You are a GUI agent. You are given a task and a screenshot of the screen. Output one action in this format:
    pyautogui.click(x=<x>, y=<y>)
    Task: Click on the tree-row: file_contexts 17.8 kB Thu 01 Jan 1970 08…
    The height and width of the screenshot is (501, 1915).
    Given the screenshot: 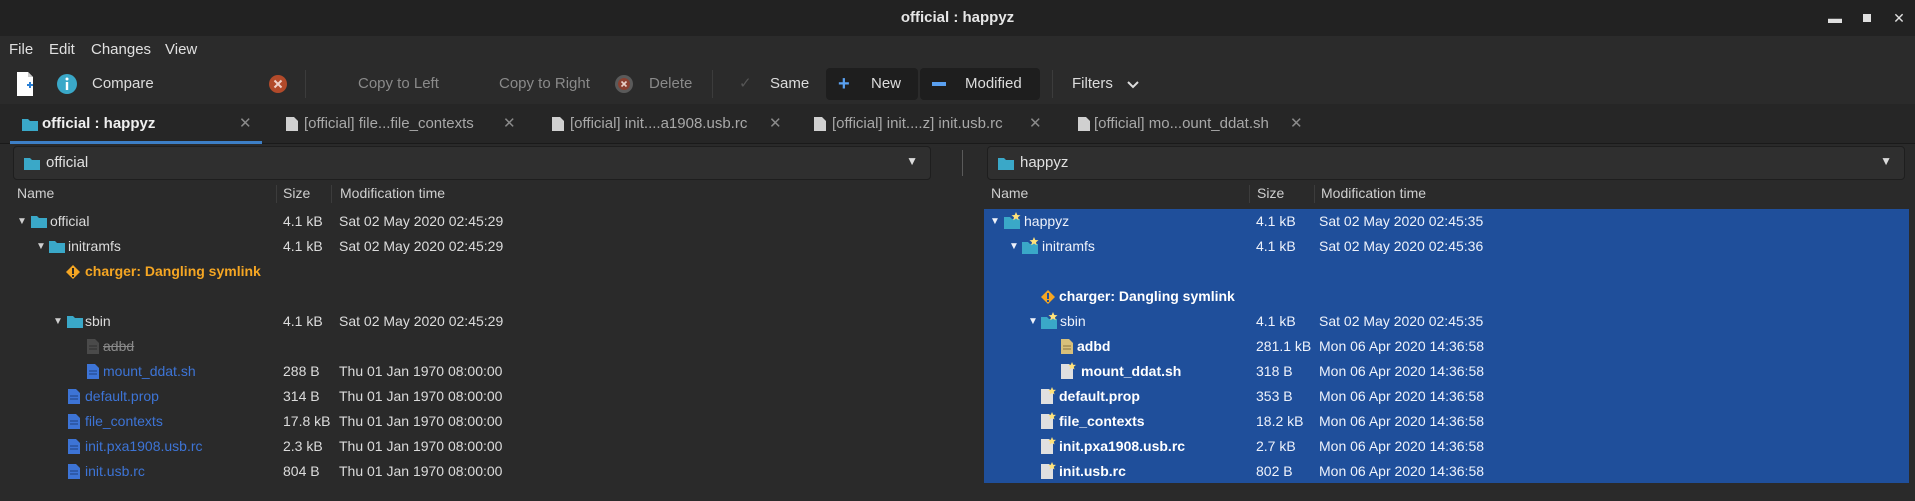 What is the action you would take?
    pyautogui.click(x=470, y=421)
    